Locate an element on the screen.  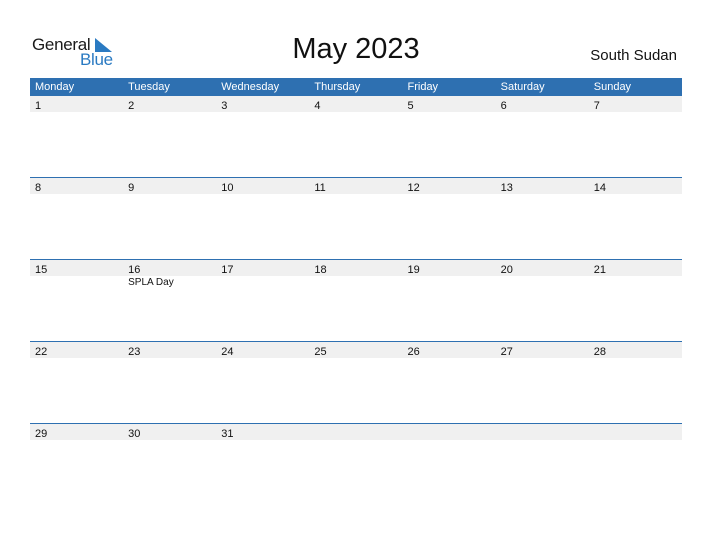
day-cell: 18 is located at coordinates (355, 268).